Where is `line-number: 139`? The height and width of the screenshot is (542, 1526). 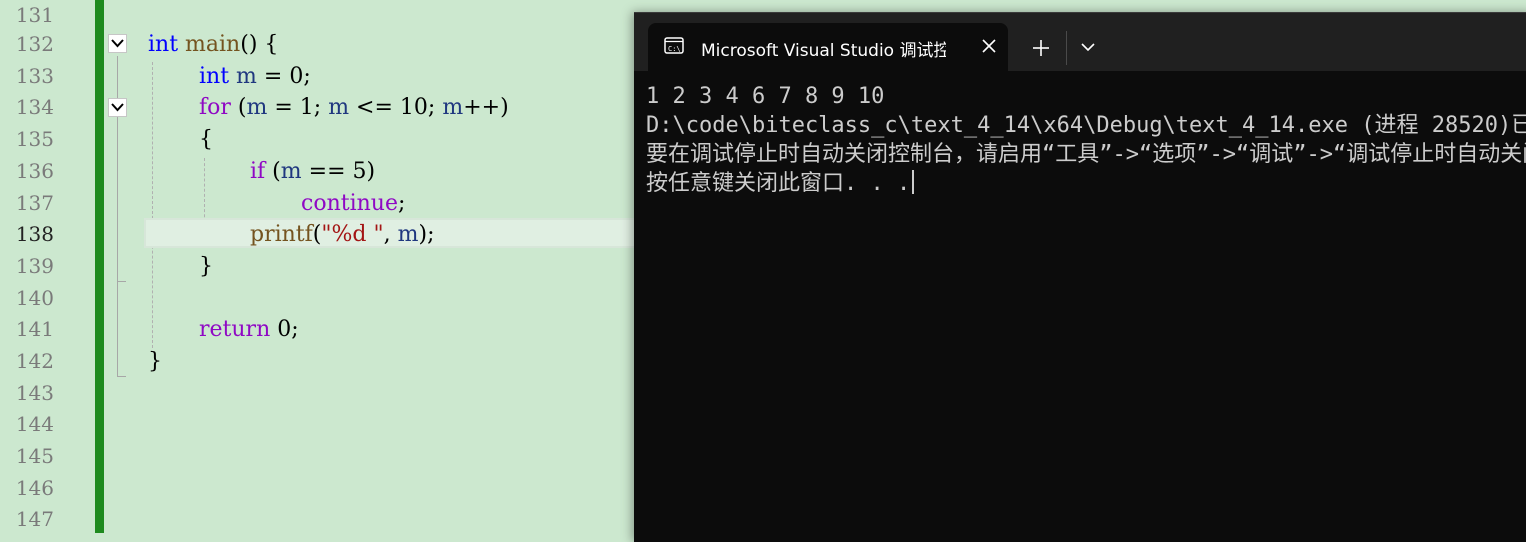 line-number: 139 is located at coordinates (34, 266).